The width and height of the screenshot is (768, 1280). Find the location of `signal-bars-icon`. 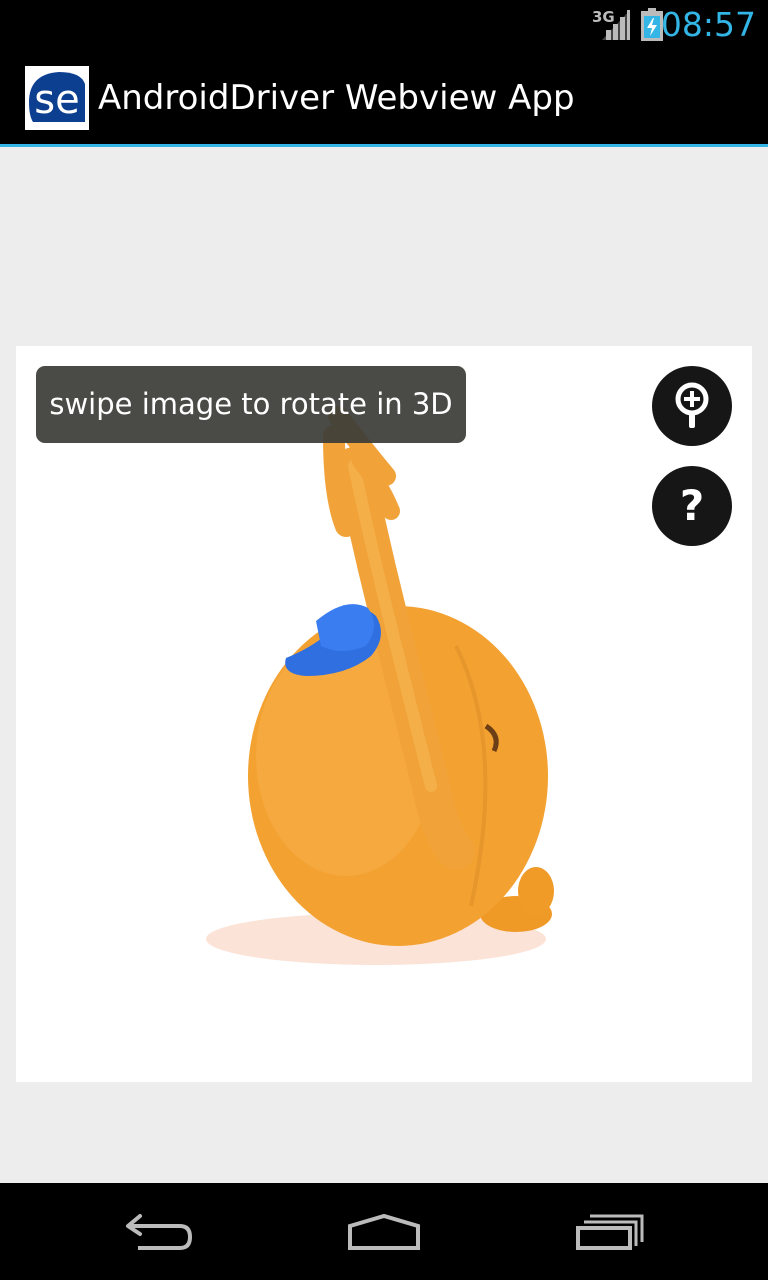

signal-bars-icon is located at coordinates (616, 25).